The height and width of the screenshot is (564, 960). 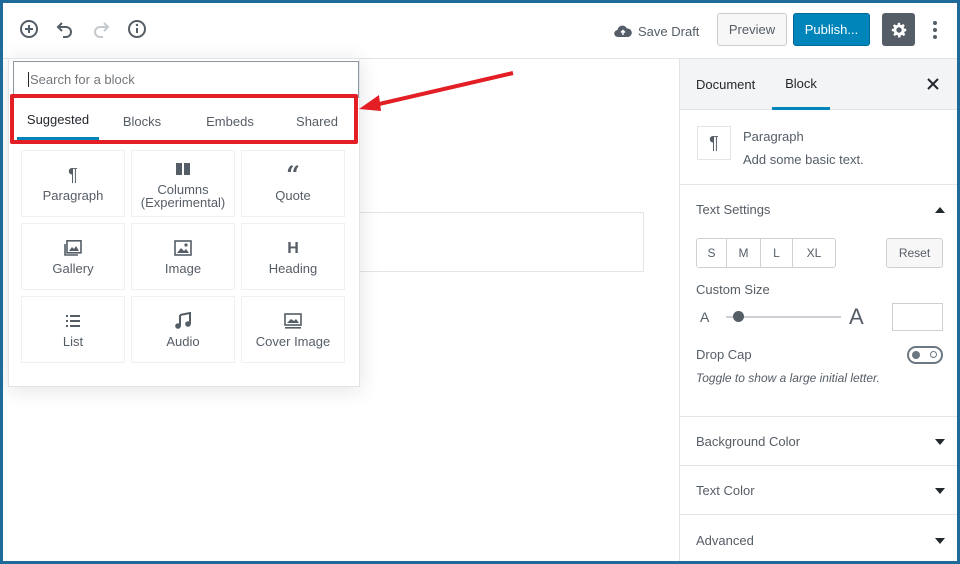 I want to click on advanced-title: Advanced, so click(x=725, y=540).